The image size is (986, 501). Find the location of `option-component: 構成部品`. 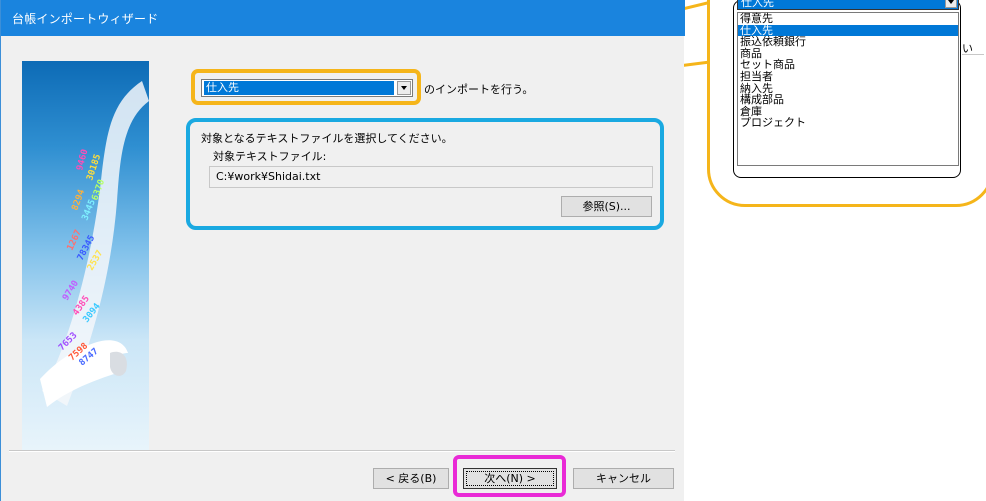

option-component: 構成部品 is located at coordinates (848, 100).